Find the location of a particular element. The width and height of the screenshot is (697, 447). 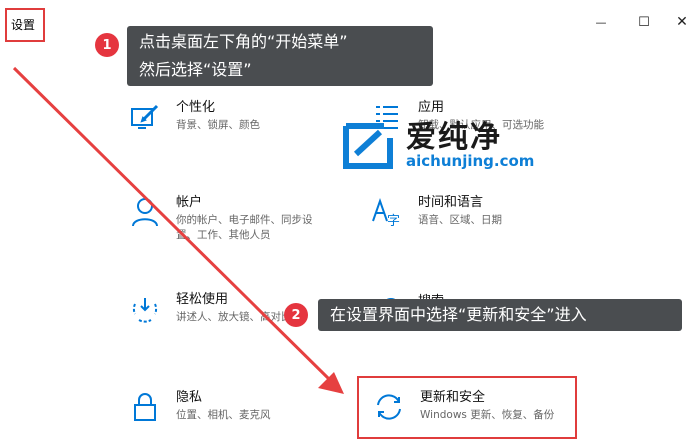

annotation-badge-2: 2 is located at coordinates (296, 315).